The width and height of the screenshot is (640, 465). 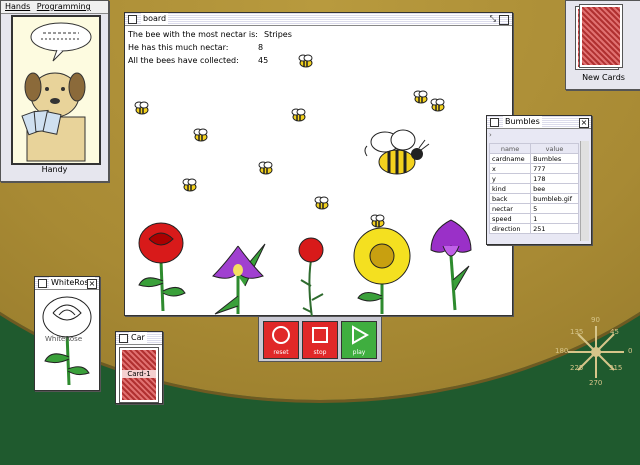 What do you see at coordinates (510, 158) in the screenshot?
I see `property-name: cardname` at bounding box center [510, 158].